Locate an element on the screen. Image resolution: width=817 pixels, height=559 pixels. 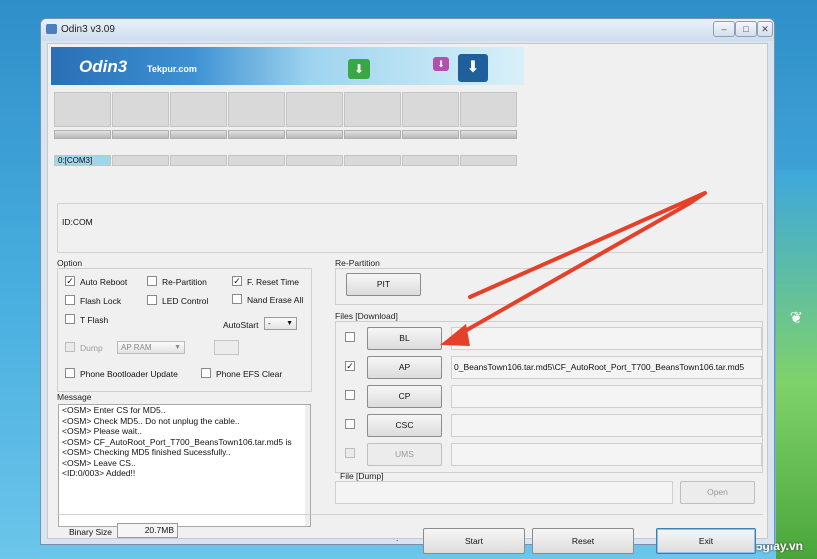
banner-subtitle: Tekpur.com is located at coordinates (172, 69).